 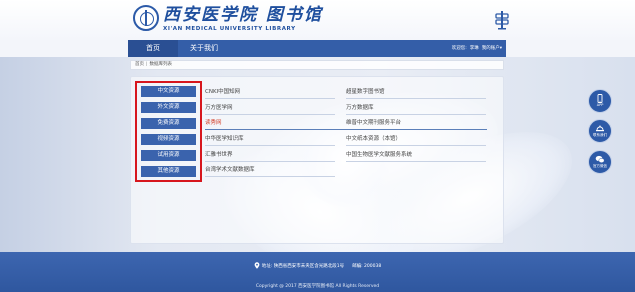 I want to click on breadcrumb: 首页 | 数据库列表, so click(x=317, y=65).